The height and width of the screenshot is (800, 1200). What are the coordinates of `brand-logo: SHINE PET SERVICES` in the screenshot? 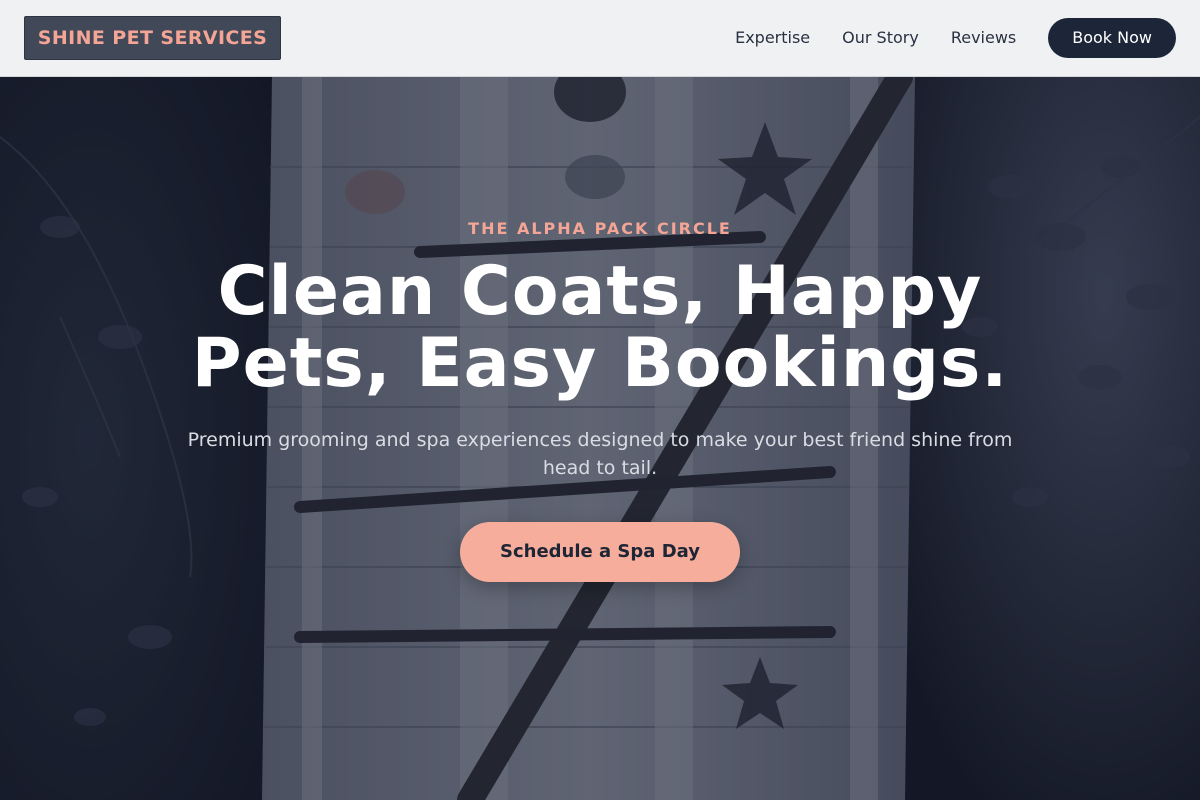 It's located at (152, 38).